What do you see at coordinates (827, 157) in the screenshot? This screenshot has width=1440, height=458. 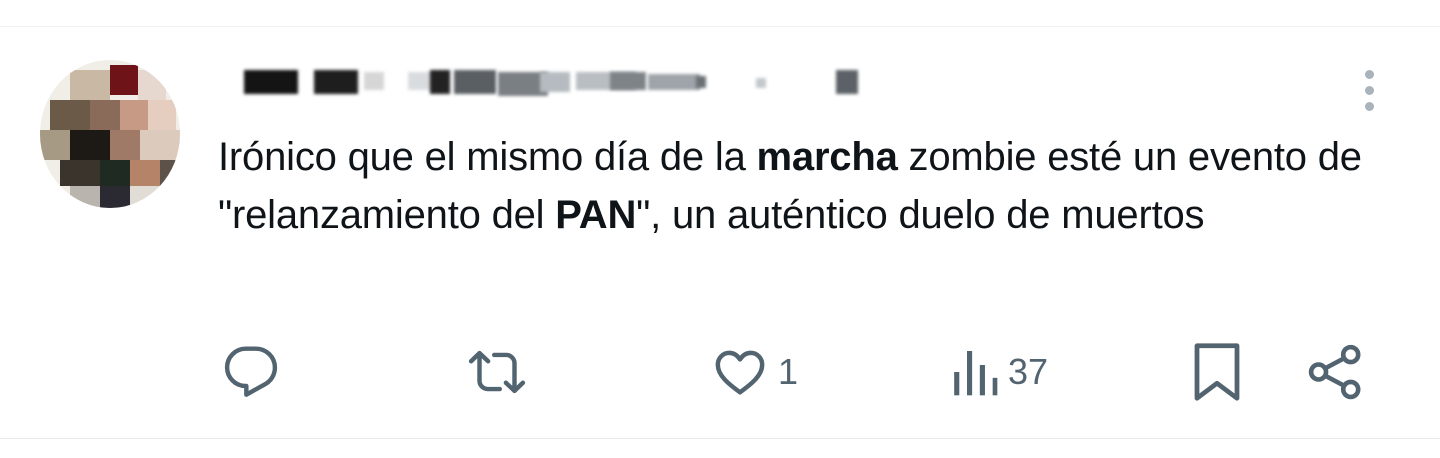 I see `tweet-text-bold: marcha` at bounding box center [827, 157].